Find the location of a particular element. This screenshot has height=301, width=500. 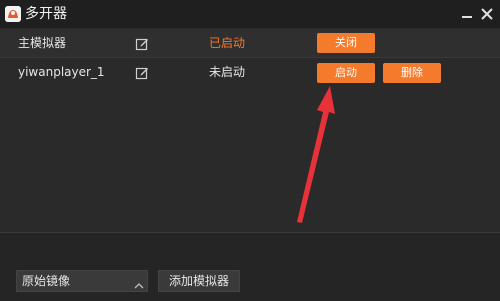

instance-name: 主模拟器 is located at coordinates (42, 43).